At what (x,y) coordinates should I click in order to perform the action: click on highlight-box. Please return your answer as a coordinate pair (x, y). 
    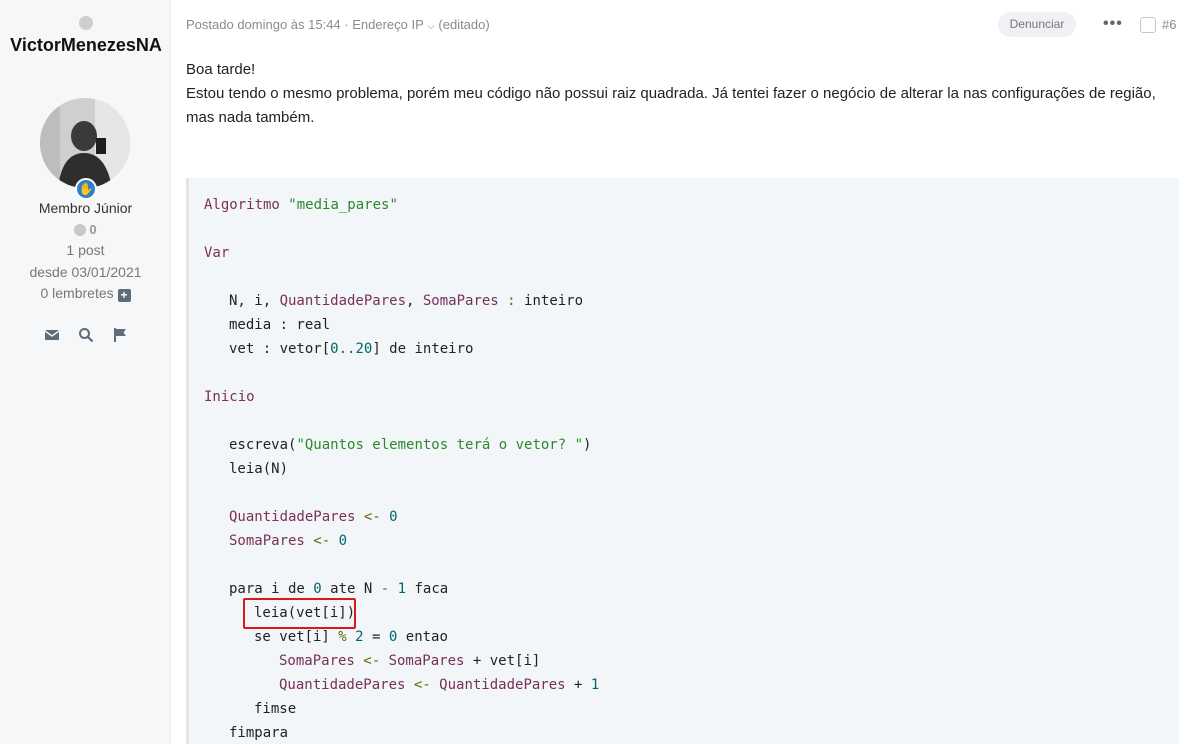
    Looking at the image, I should click on (299, 613).